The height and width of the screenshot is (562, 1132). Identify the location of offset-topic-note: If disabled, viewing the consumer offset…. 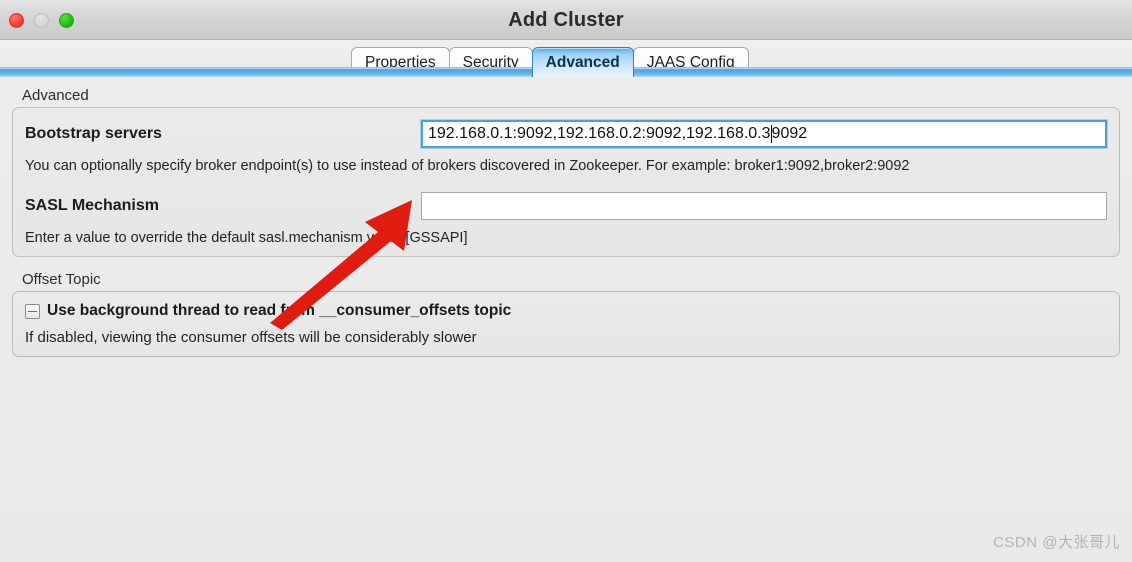
(251, 337).